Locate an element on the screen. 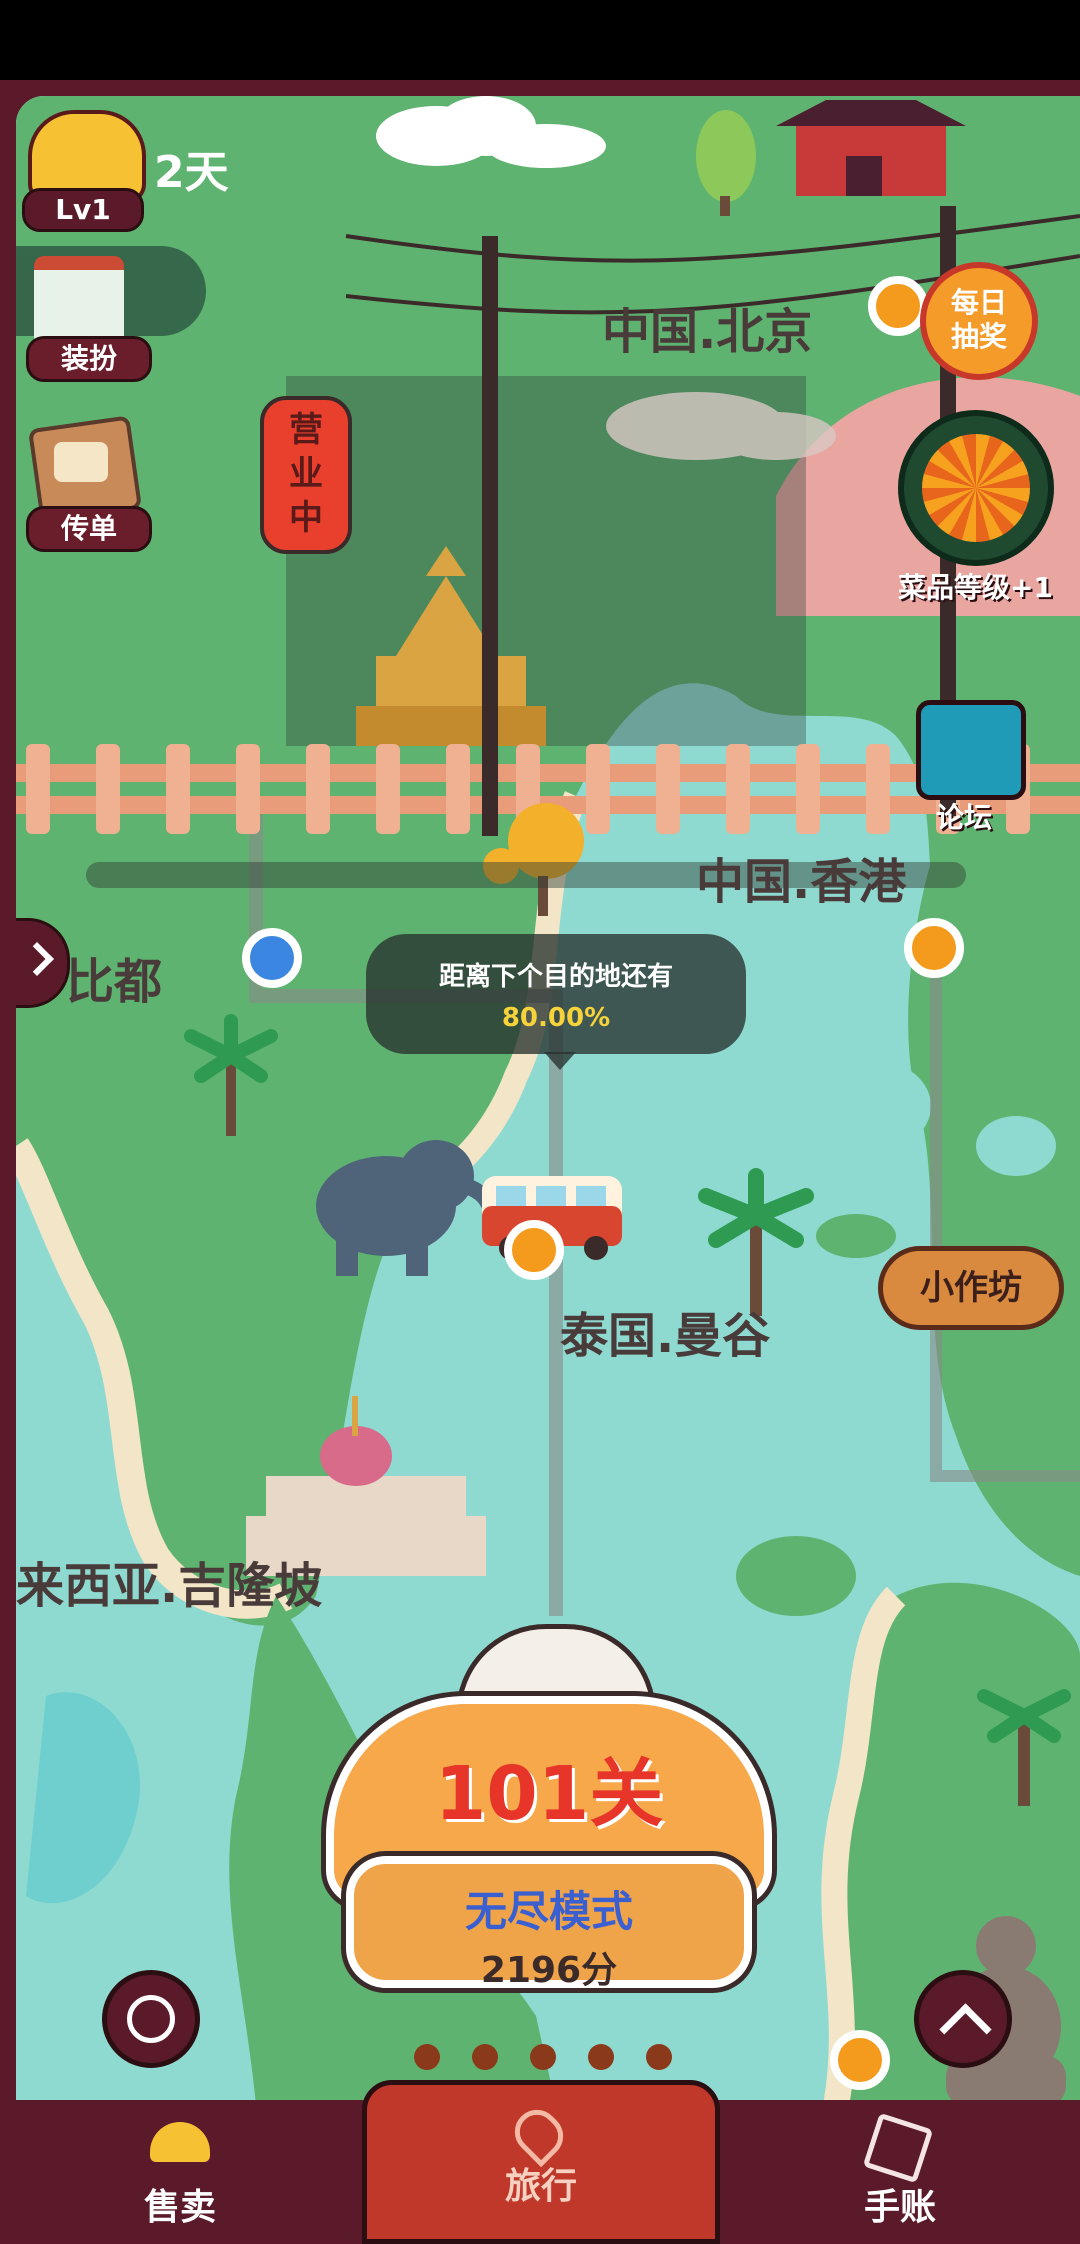 This screenshot has width=1080, height=2244. stop-beijing is located at coordinates (898, 306).